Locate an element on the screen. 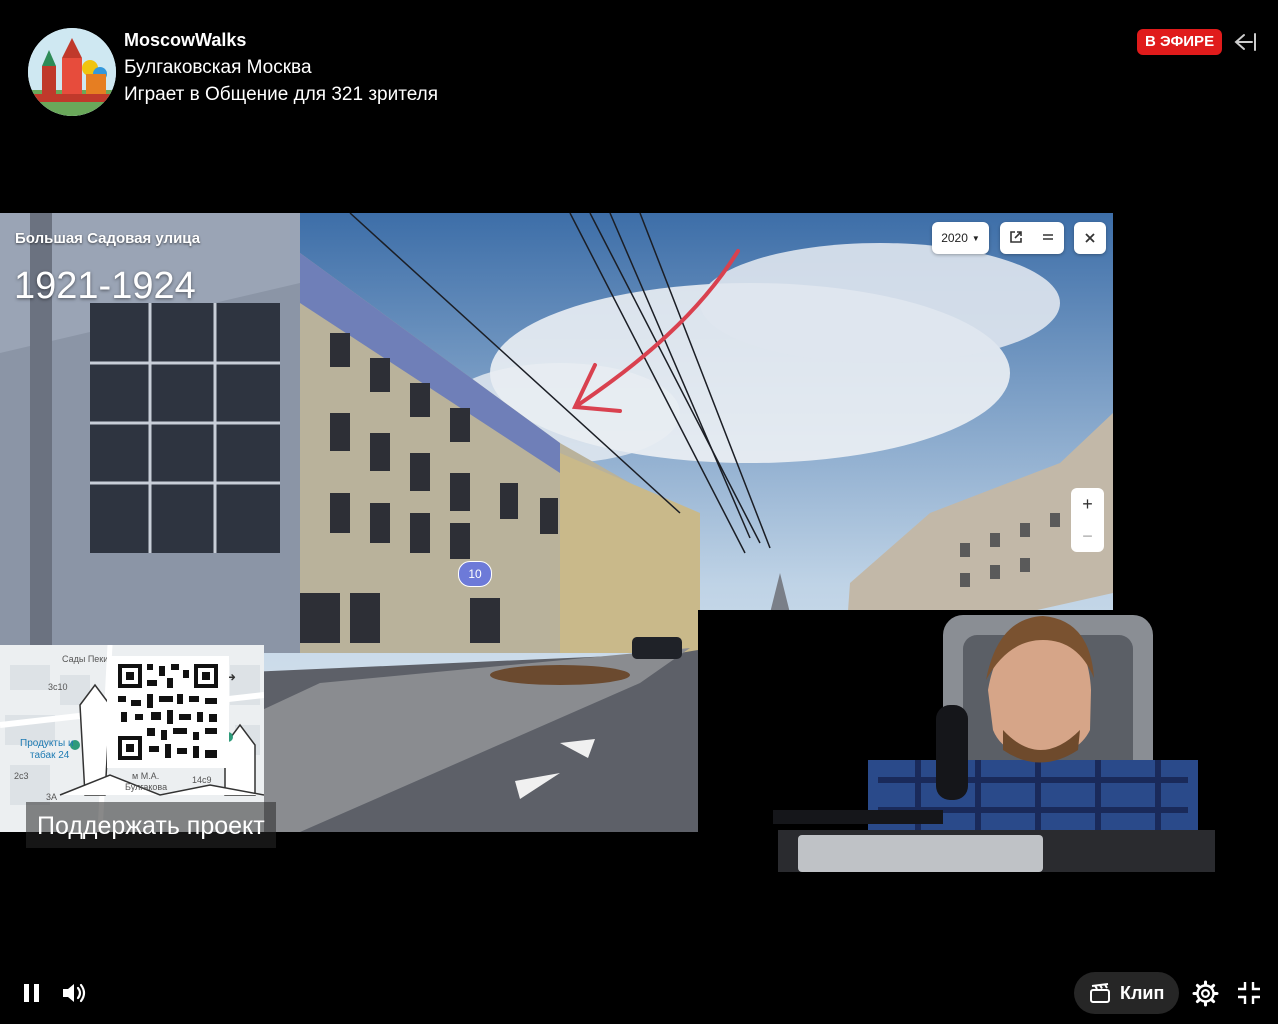 The image size is (1278, 1024). clip-label: Клип is located at coordinates (1142, 992).